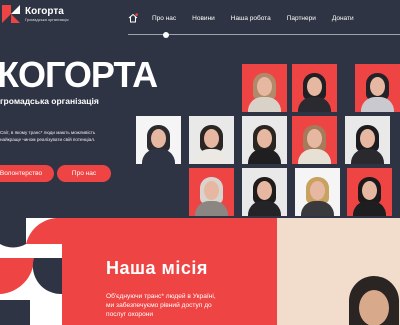 This screenshot has width=400, height=325. What do you see at coordinates (31, 271) in the screenshot?
I see `decorative-graphic` at bounding box center [31, 271].